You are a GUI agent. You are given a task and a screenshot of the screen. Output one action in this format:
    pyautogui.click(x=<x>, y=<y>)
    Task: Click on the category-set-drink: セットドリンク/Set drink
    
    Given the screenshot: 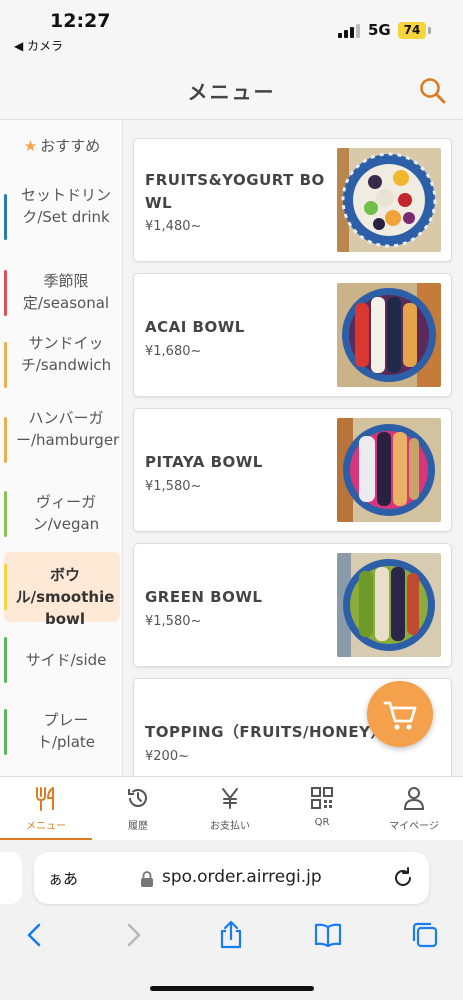 What is the action you would take?
    pyautogui.click(x=62, y=217)
    